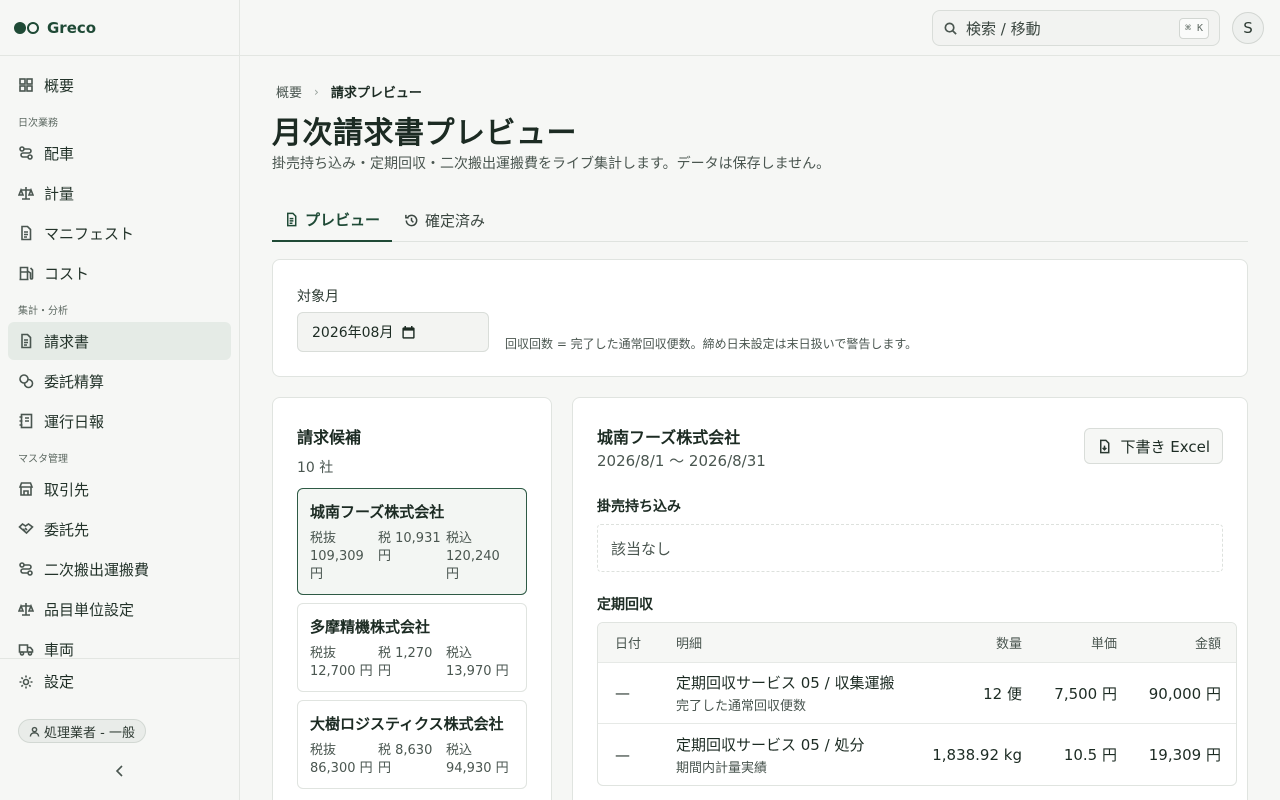 Image resolution: width=1280 pixels, height=800 pixels. I want to click on sidebar-item-settings: 設定, so click(46, 681).